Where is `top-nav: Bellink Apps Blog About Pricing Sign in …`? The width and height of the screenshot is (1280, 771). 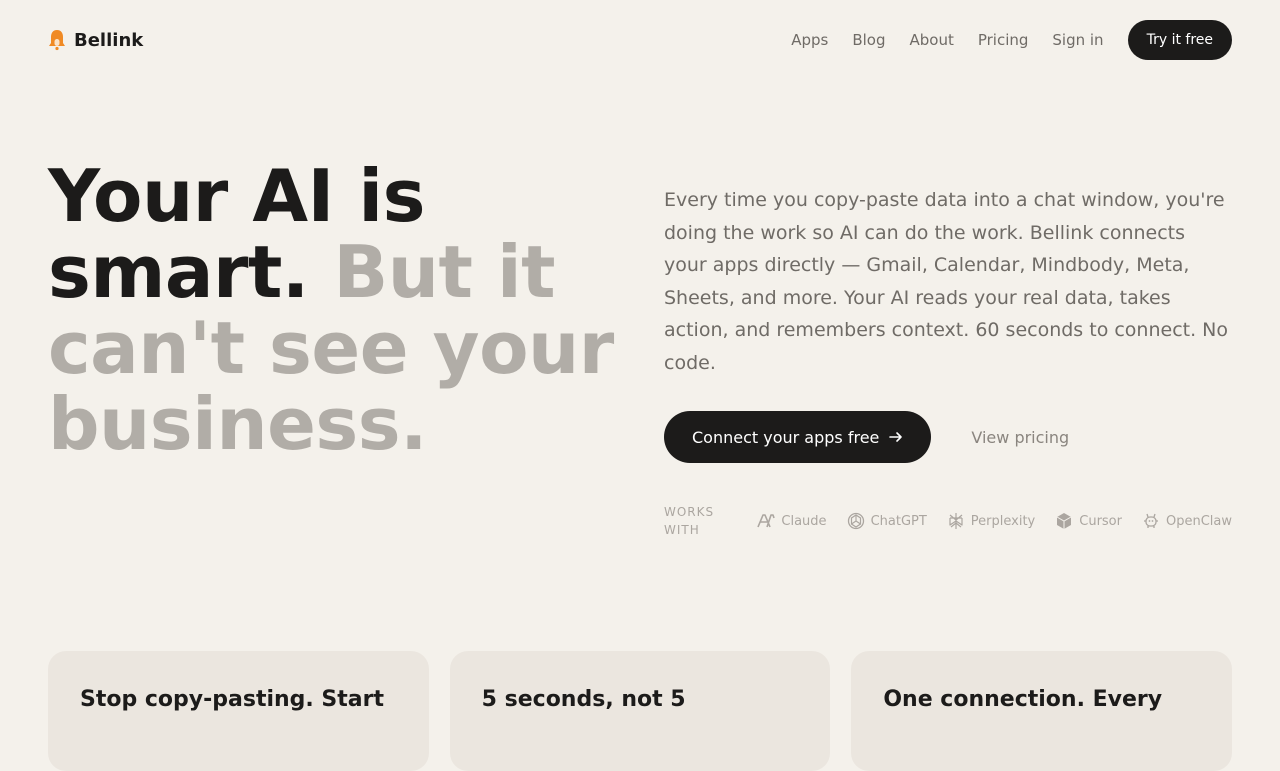
top-nav: Bellink Apps Blog About Pricing Sign in … is located at coordinates (640, 40).